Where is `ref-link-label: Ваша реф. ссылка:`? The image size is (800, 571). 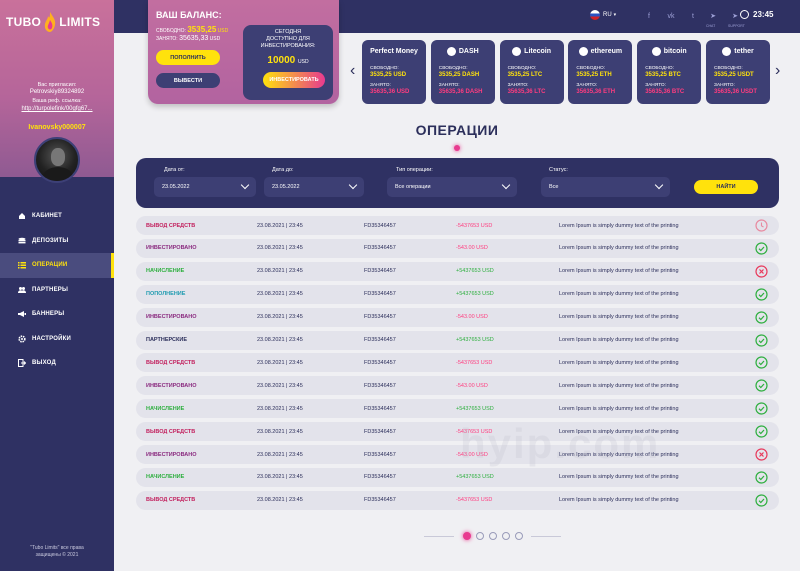 ref-link-label: Ваша реф. ссылка: is located at coordinates (57, 101).